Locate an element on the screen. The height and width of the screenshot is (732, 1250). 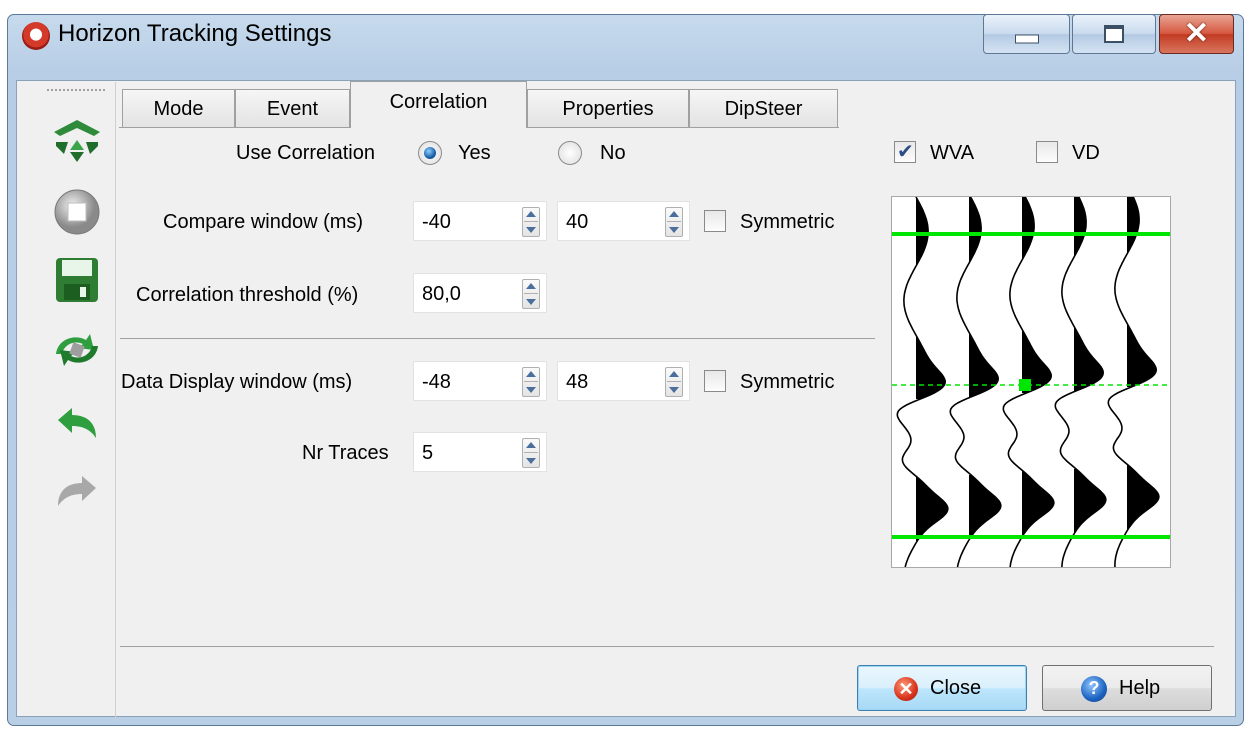
vd-checkbox is located at coordinates (1047, 152).